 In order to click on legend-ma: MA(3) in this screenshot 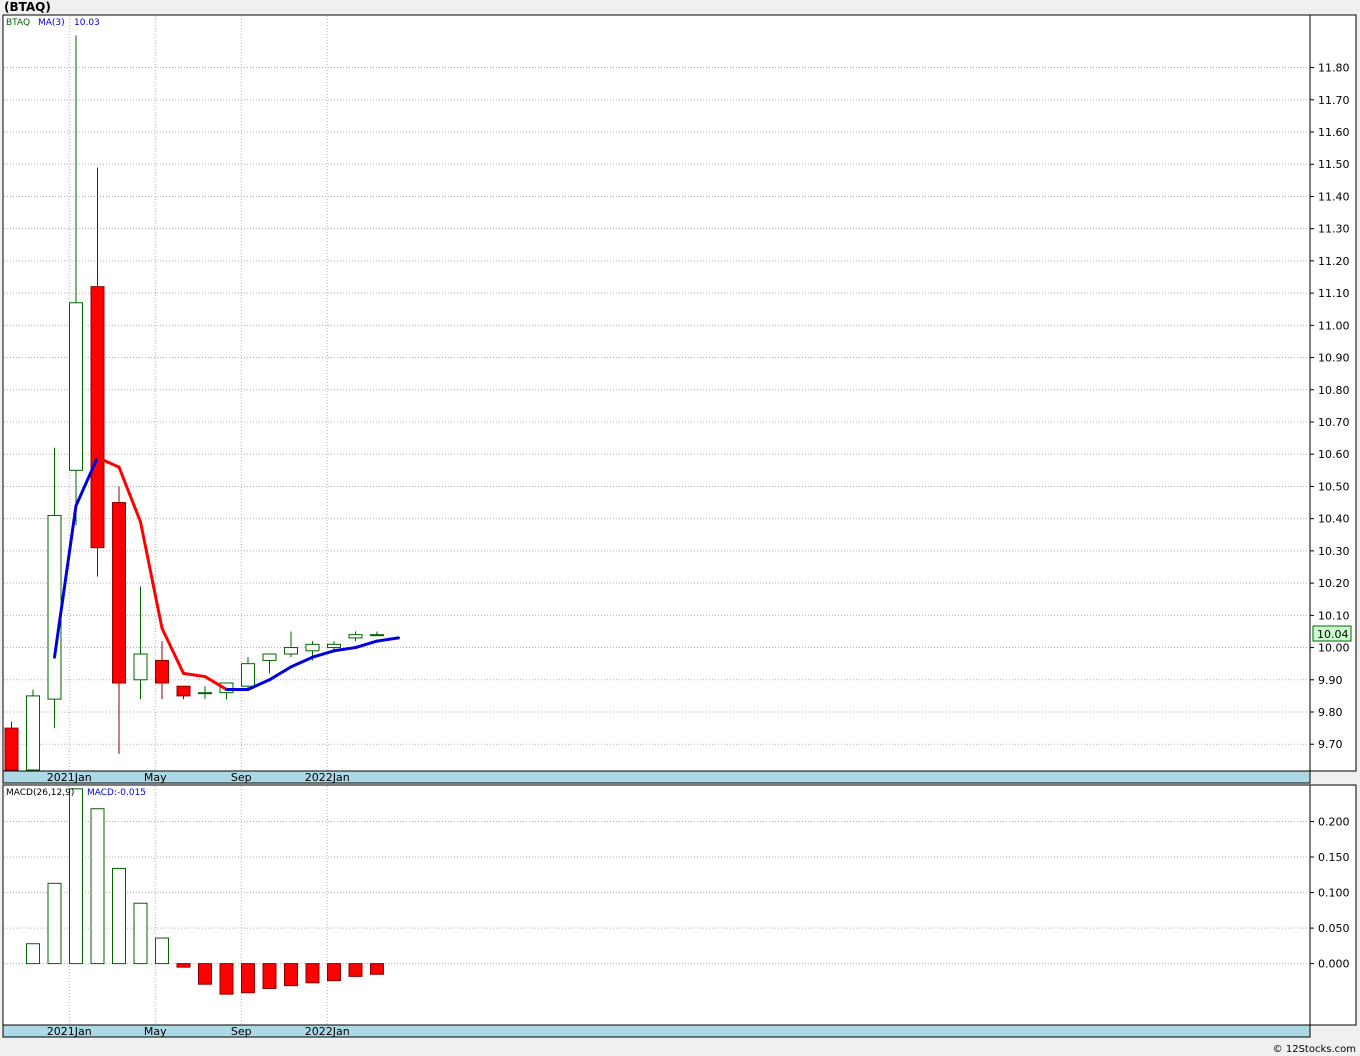, I will do `click(51, 23)`.